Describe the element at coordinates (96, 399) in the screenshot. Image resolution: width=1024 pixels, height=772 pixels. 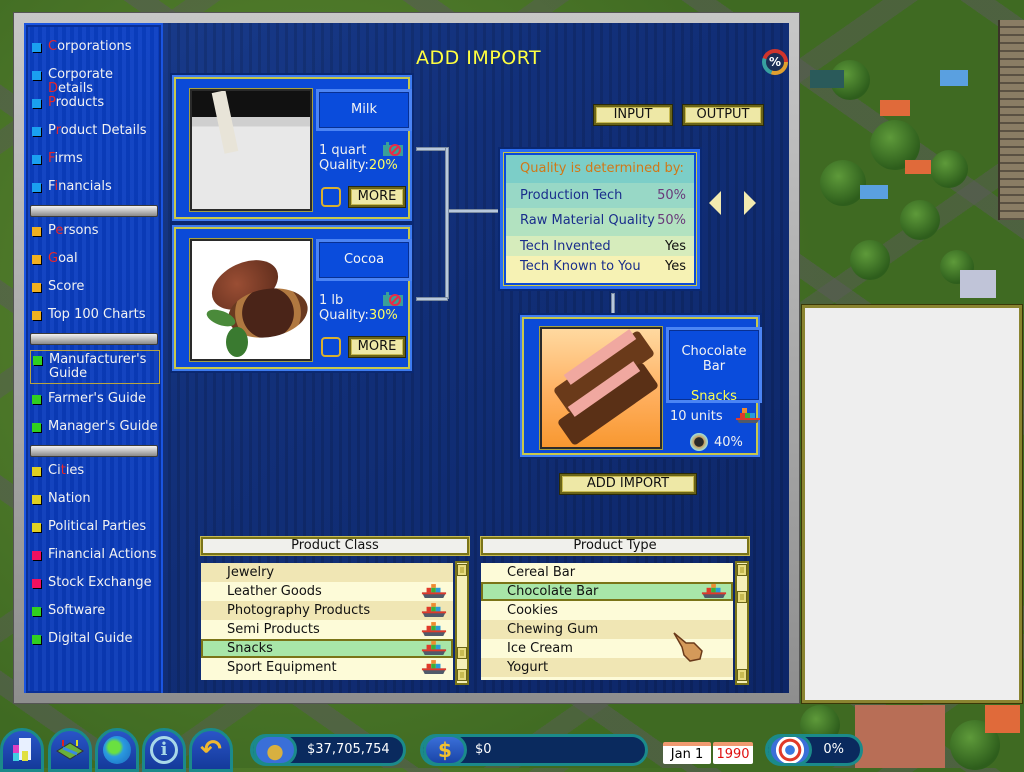
I see `sidebar-item-farmers-guide: Farmer's Guide` at that location.